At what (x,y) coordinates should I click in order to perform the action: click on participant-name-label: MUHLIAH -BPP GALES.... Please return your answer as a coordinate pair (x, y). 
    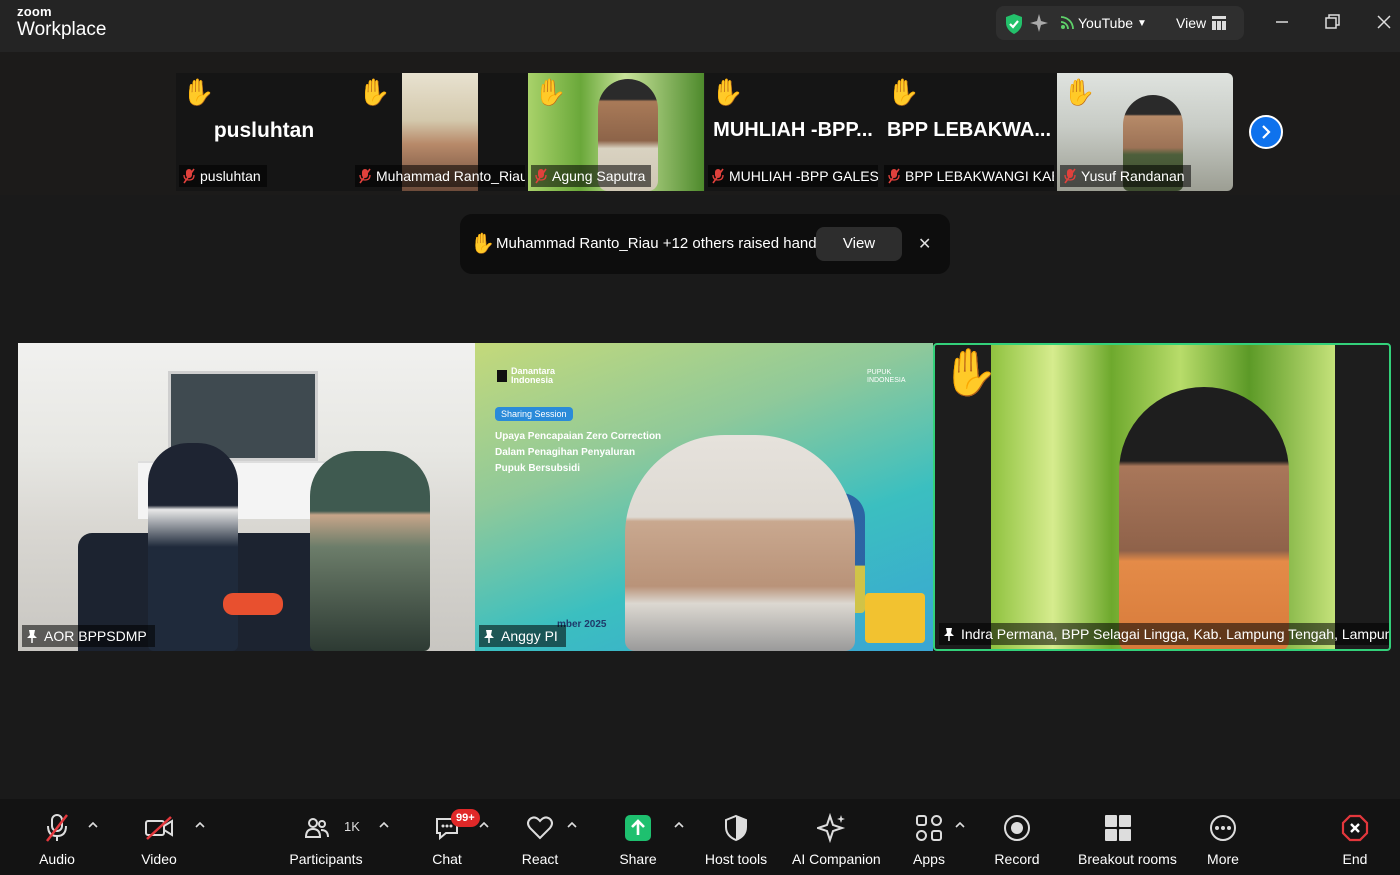
    Looking at the image, I should click on (793, 176).